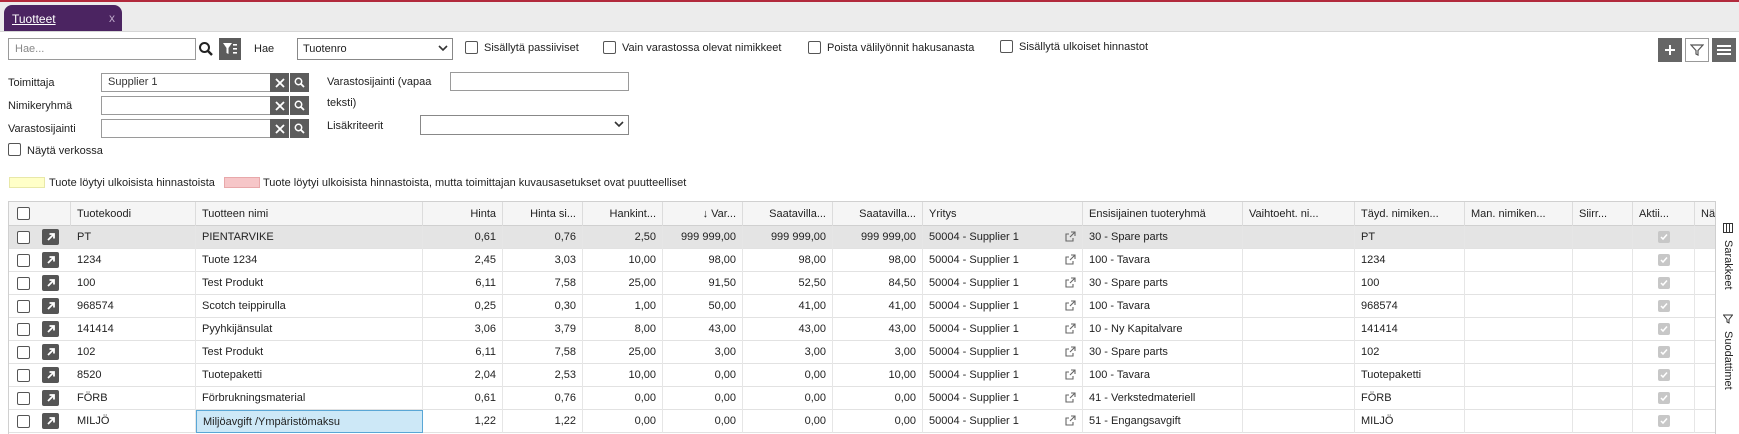  Describe the element at coordinates (186, 128) in the screenshot. I see `location-input` at that location.